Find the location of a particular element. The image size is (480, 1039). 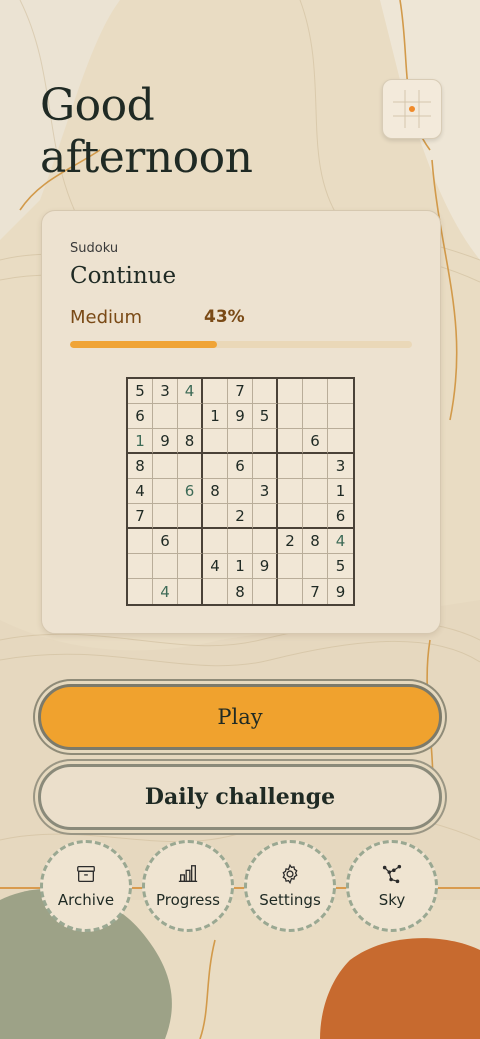

nav-progress: Progress is located at coordinates (188, 886).